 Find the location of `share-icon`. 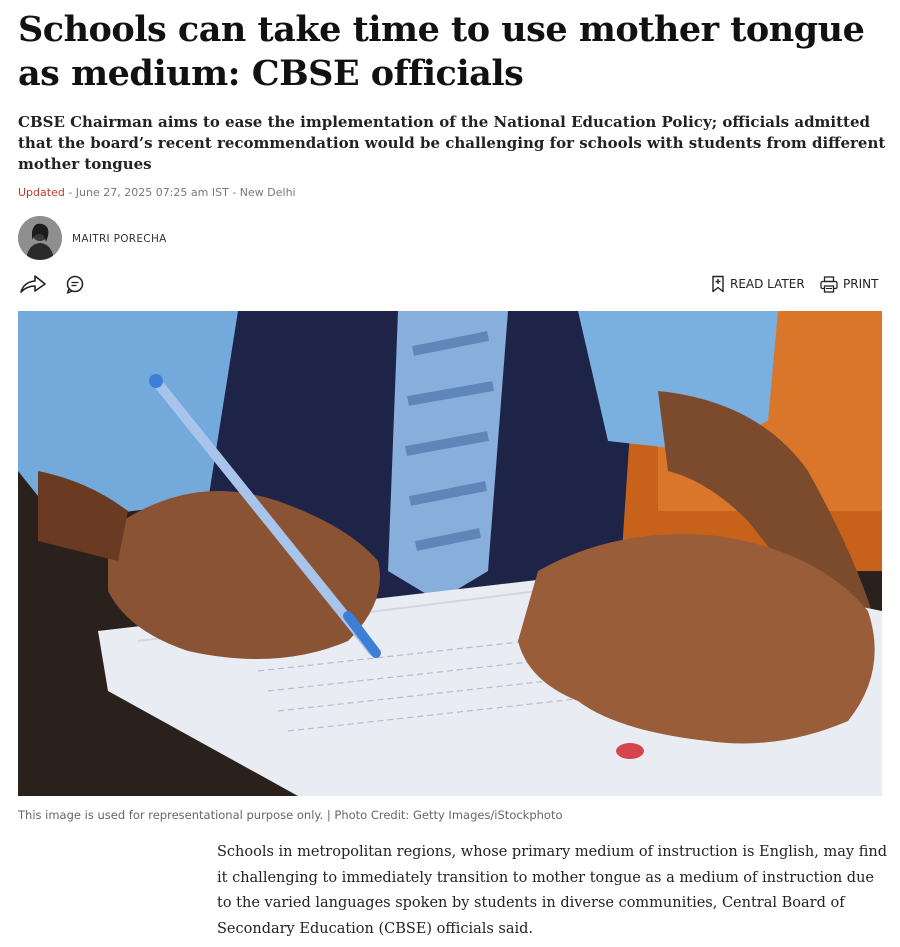

share-icon is located at coordinates (33, 284).